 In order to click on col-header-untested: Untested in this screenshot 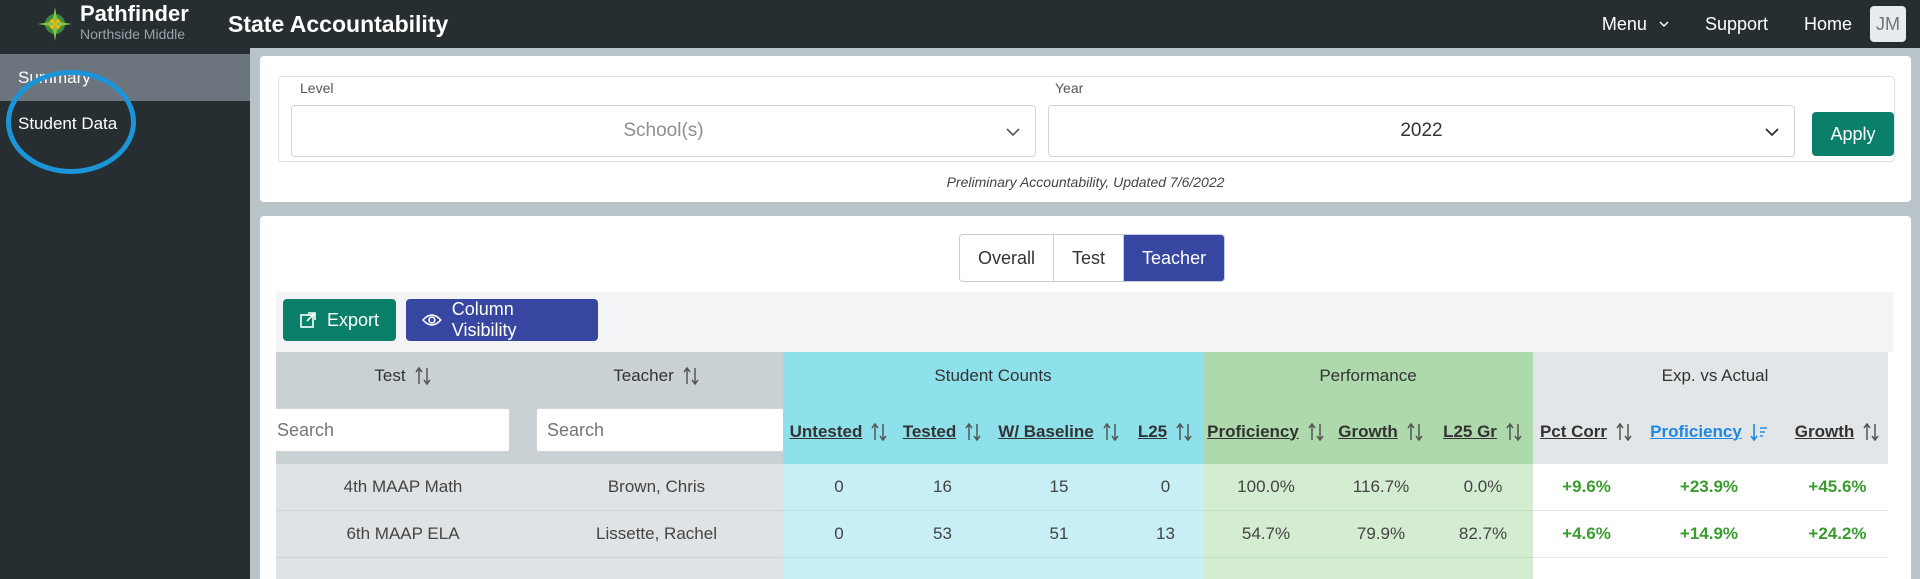, I will do `click(839, 431)`.